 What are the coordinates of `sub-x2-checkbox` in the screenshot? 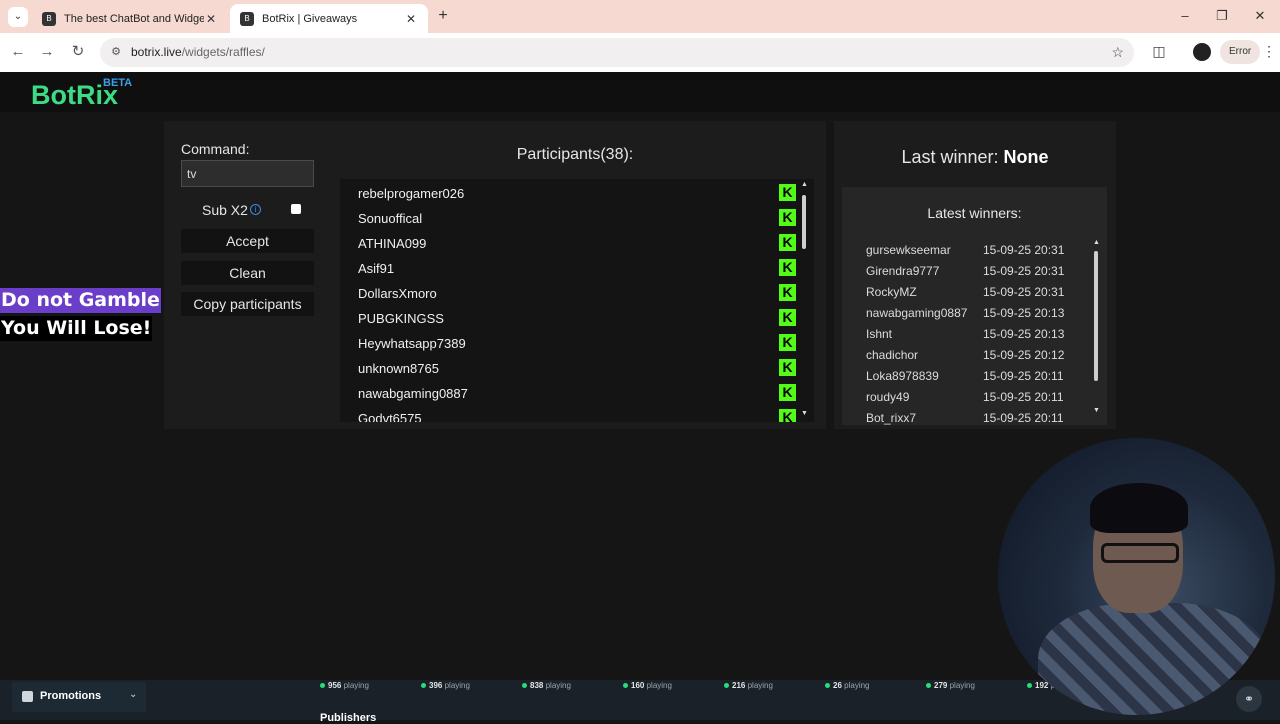 It's located at (296, 209).